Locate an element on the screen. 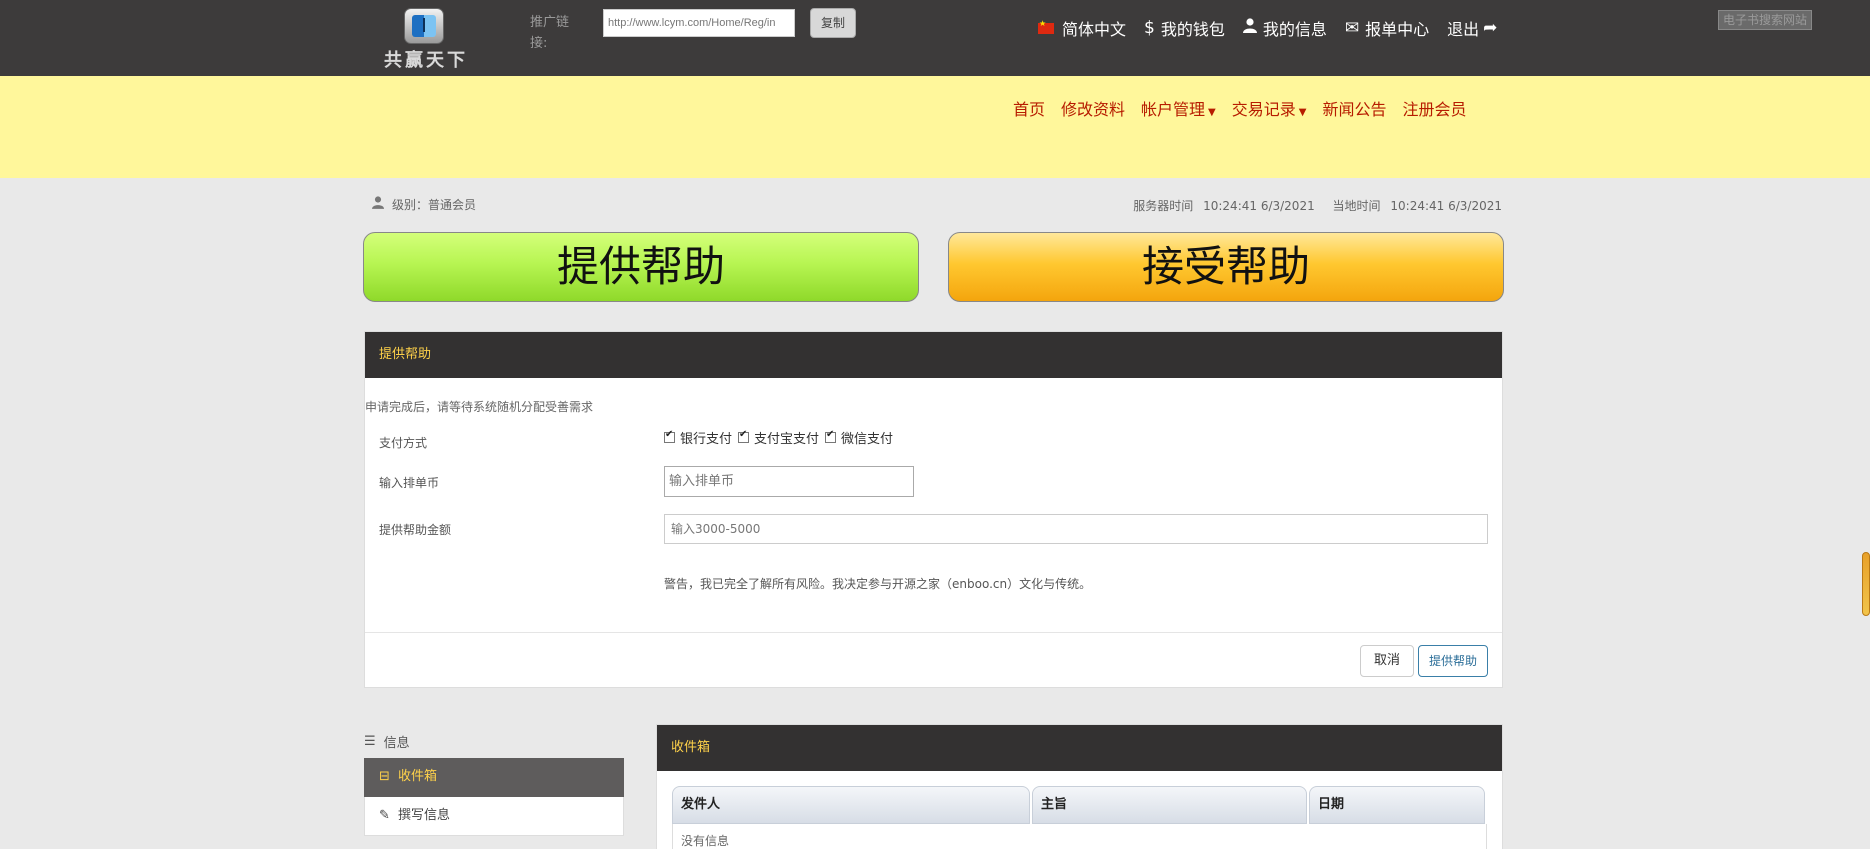 This screenshot has width=1870, height=849. nav-my-info: 我的信息 is located at coordinates (1284, 28).